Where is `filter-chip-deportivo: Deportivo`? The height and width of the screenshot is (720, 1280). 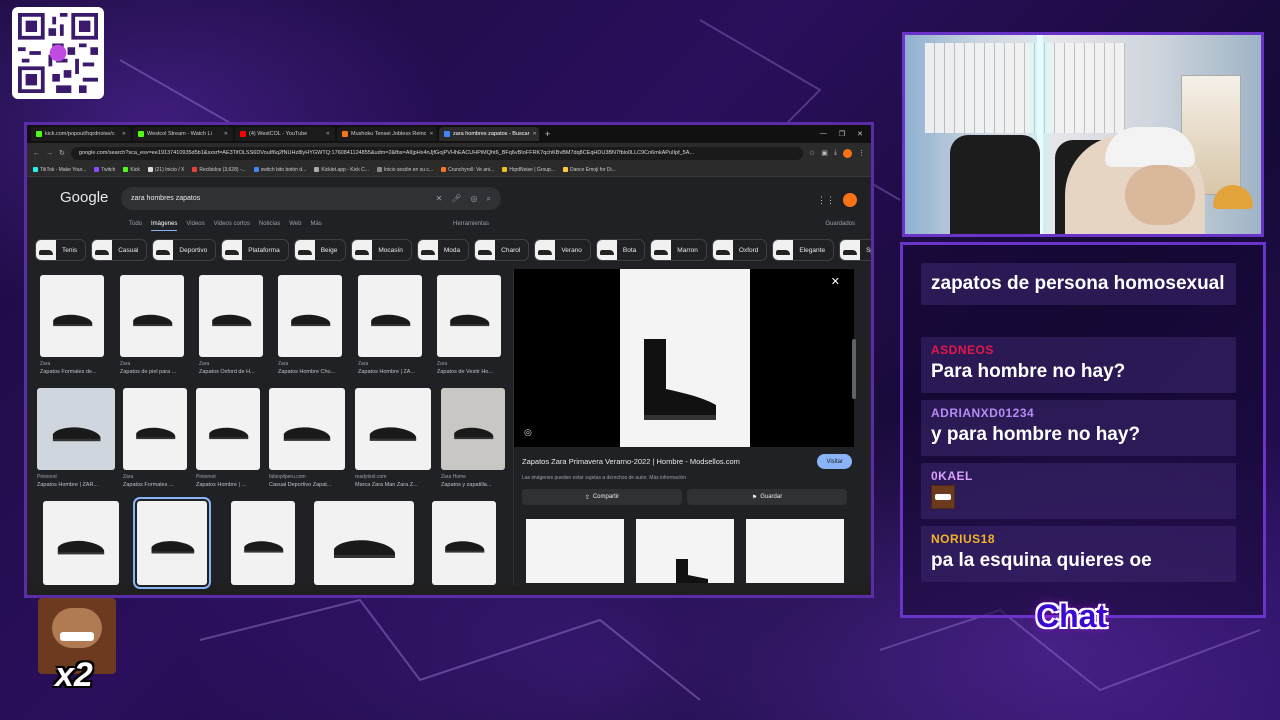
filter-chip-deportivo: Deportivo is located at coordinates (184, 250).